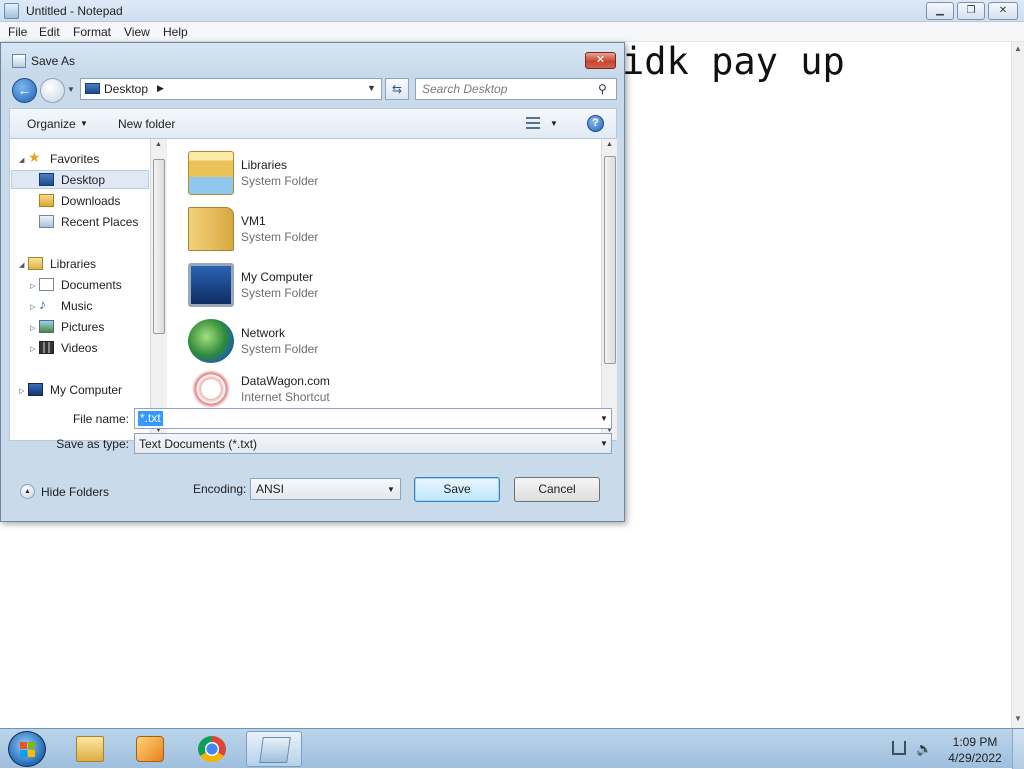  I want to click on file-name-value: *.txt, so click(150, 418).